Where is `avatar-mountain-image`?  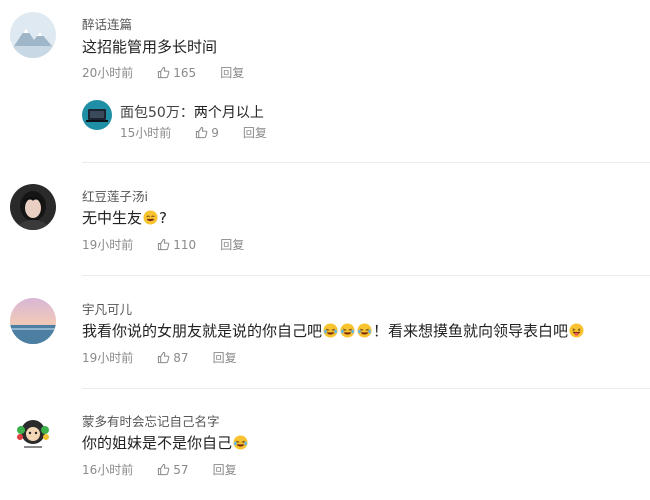 avatar-mountain-image is located at coordinates (33, 35).